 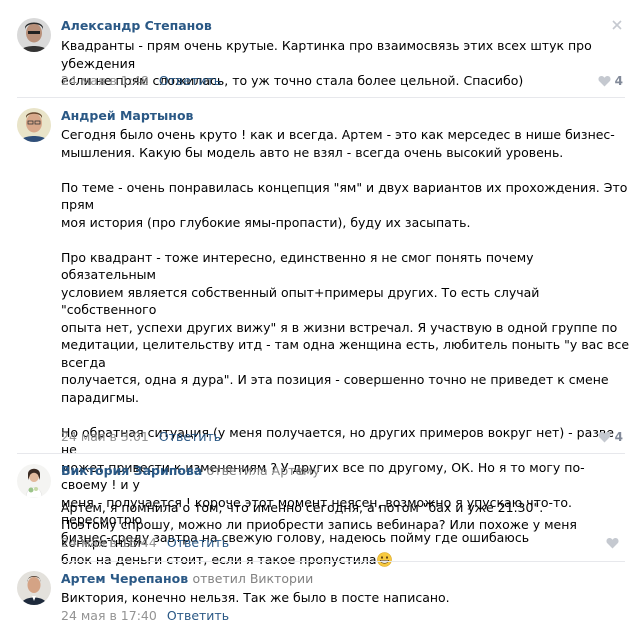 I want to click on replied-to: ответила Артему, so click(x=263, y=470).